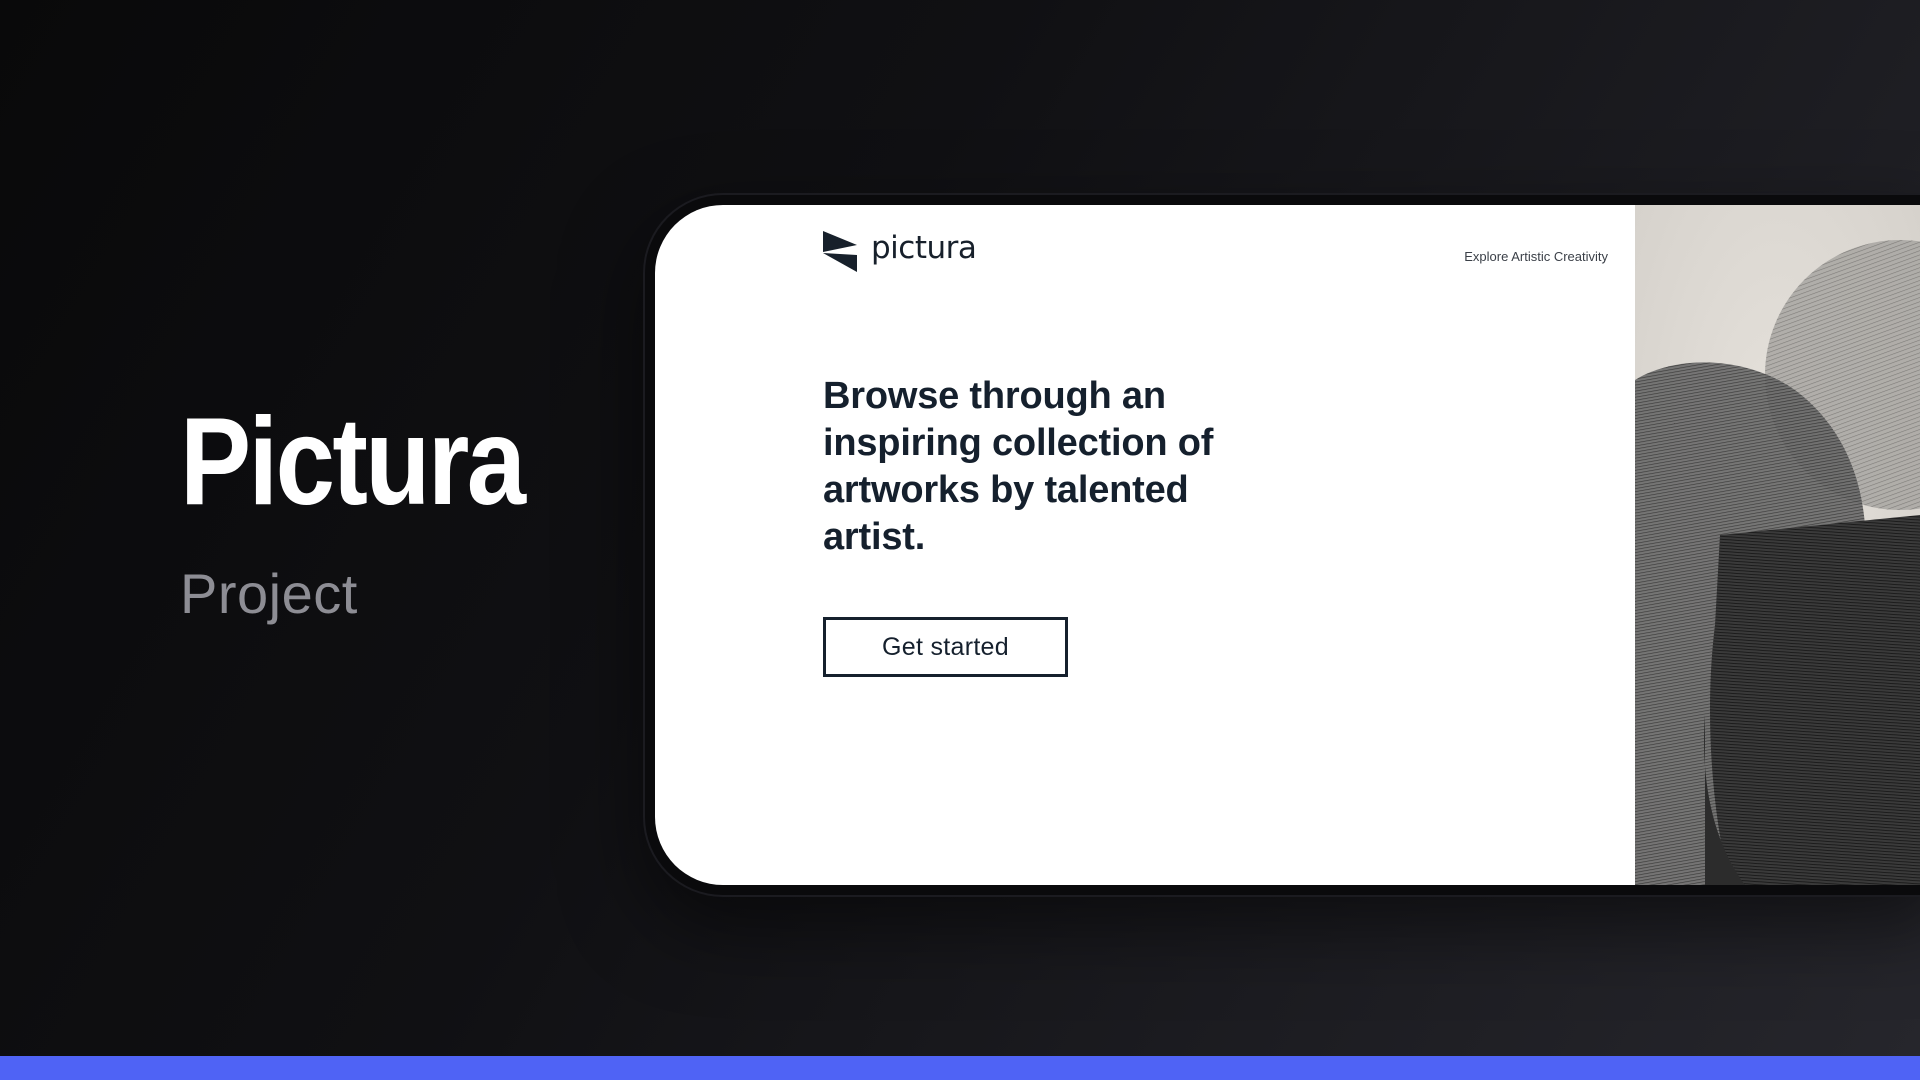  I want to click on abstract-artwork-image, so click(1777, 545).